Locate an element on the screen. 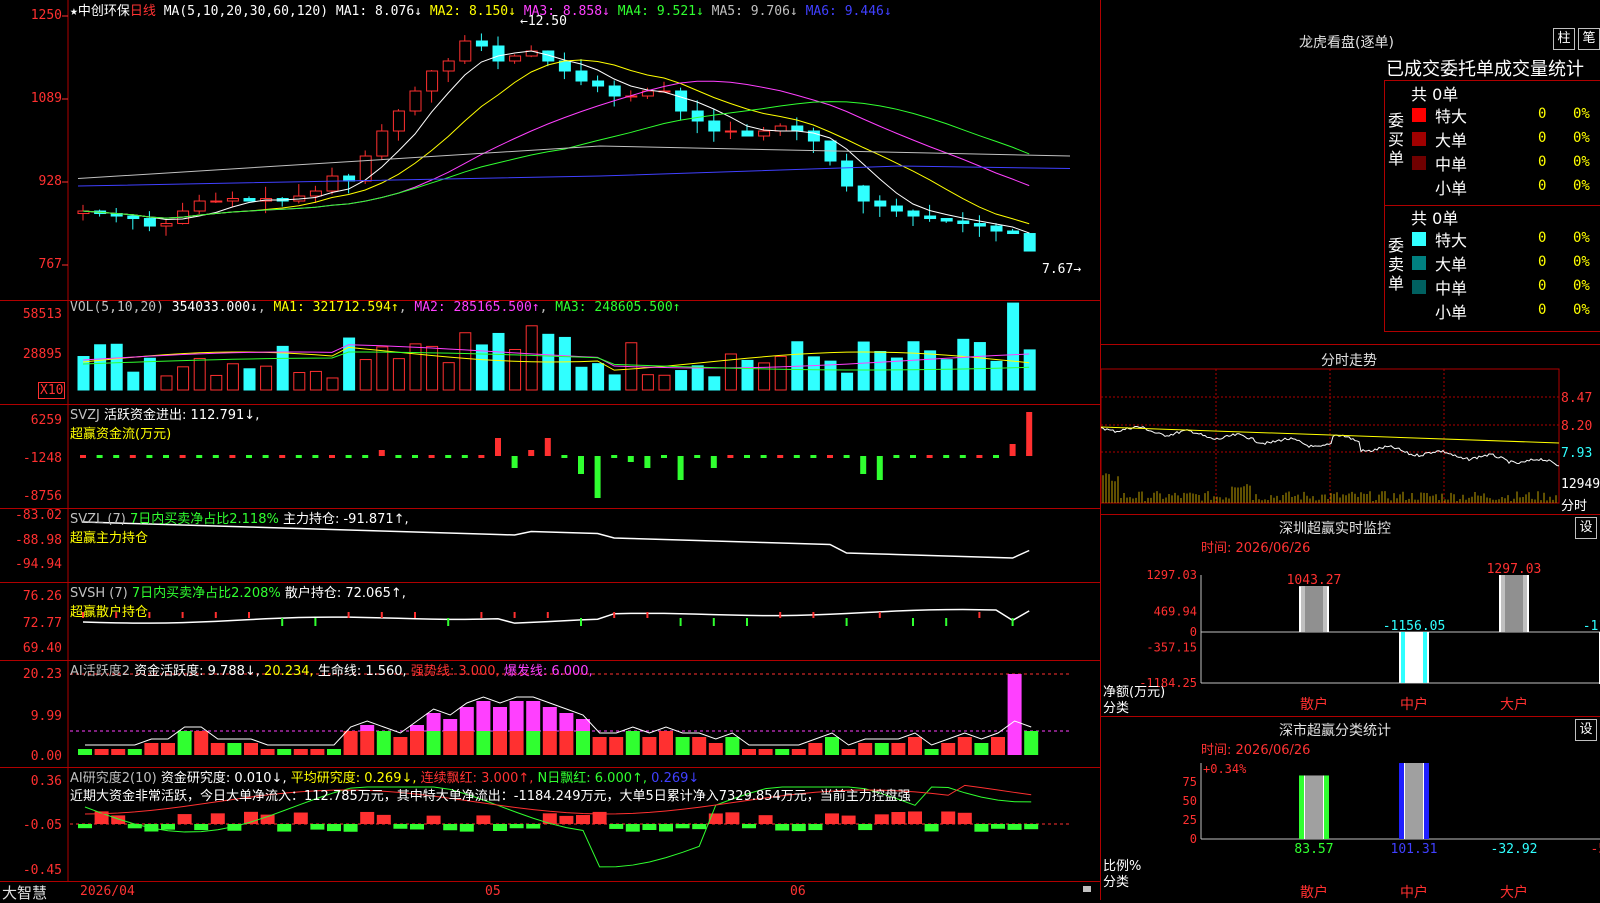 The height and width of the screenshot is (903, 1600). stats-ytick: 25 is located at coordinates (1190, 820).